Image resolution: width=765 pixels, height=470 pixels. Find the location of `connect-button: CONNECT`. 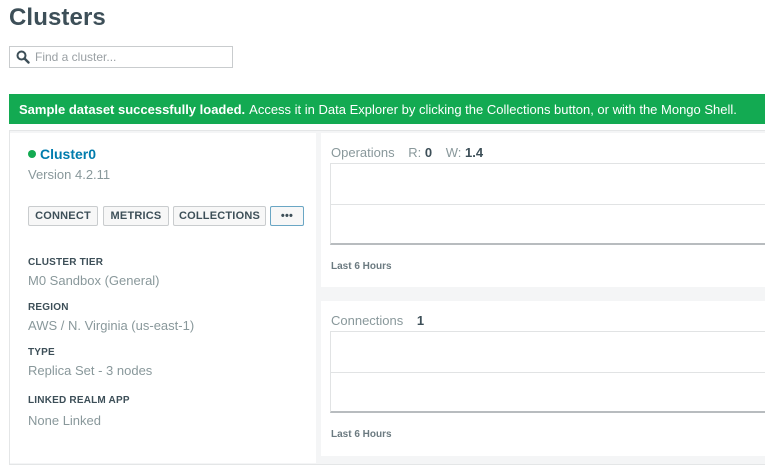

connect-button: CONNECT is located at coordinates (63, 216).